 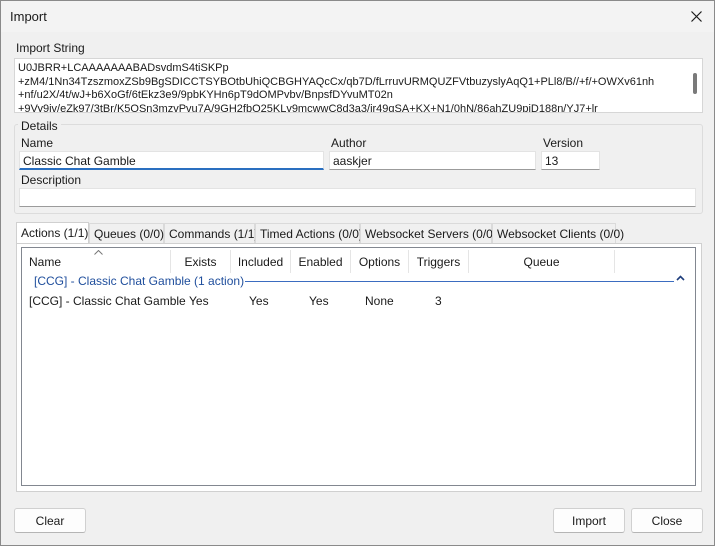 What do you see at coordinates (558, 233) in the screenshot?
I see `tab-websocket-clients: Websocket Clients (0/0)` at bounding box center [558, 233].